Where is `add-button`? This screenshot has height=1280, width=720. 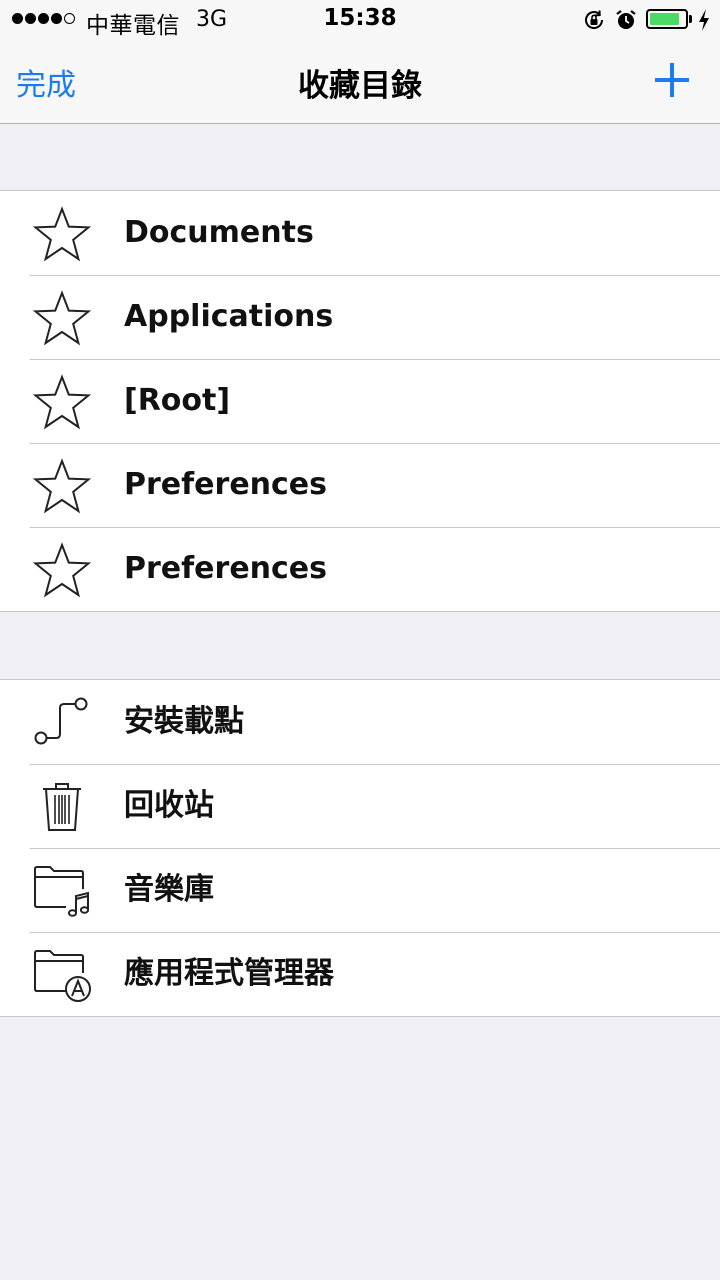 add-button is located at coordinates (672, 80).